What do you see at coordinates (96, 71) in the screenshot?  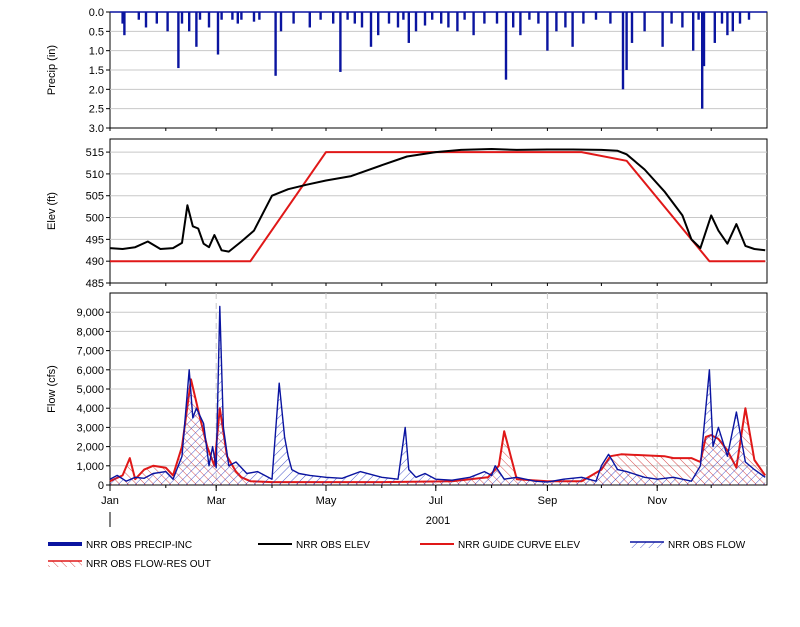 I see `y-tick-label: 1.5` at bounding box center [96, 71].